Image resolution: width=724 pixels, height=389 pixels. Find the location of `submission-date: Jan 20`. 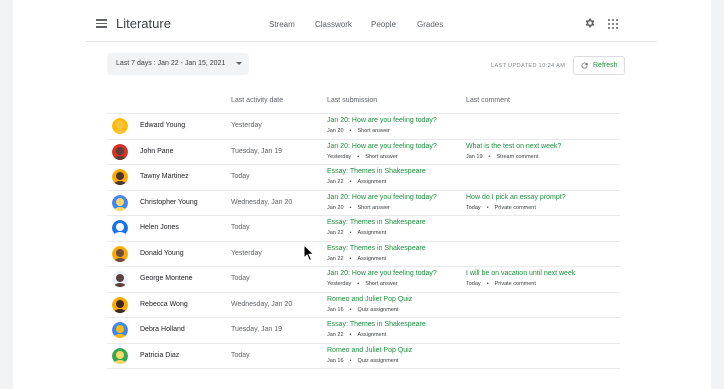

submission-date: Jan 20 is located at coordinates (335, 207).